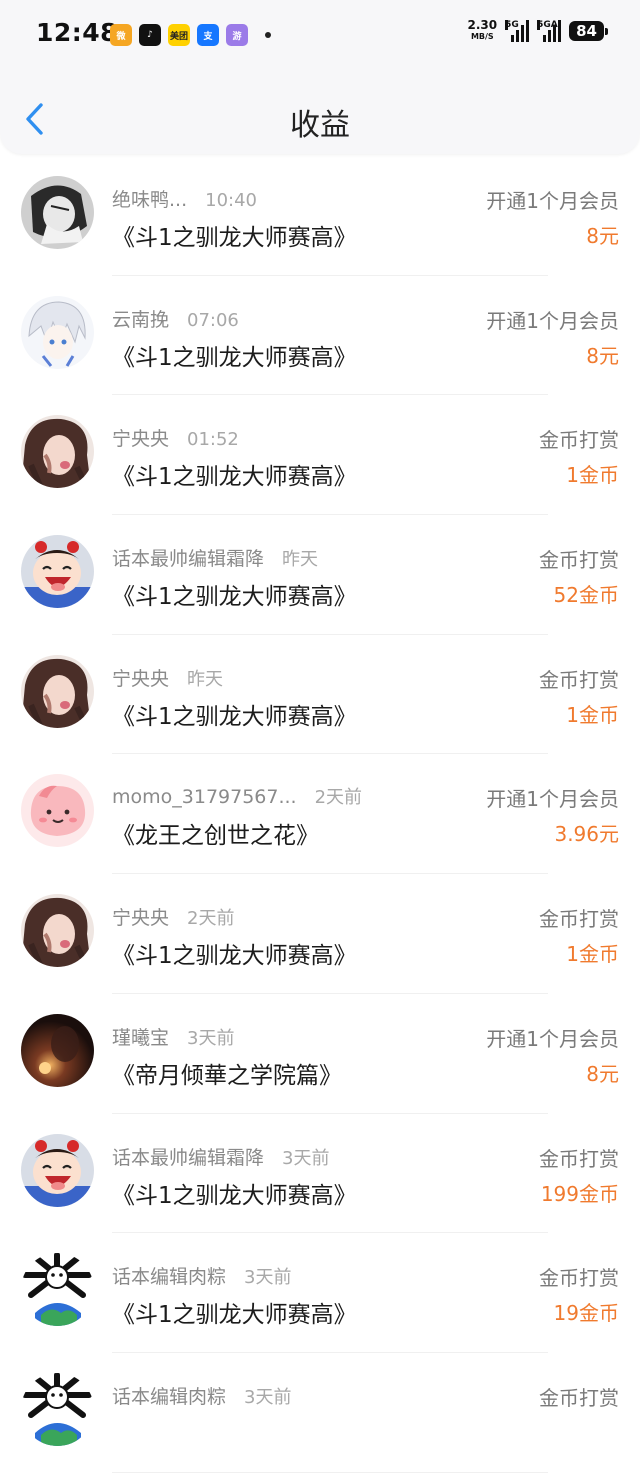 This screenshot has height=1473, width=640. I want to click on earning-amount: 19金币, so click(586, 1313).